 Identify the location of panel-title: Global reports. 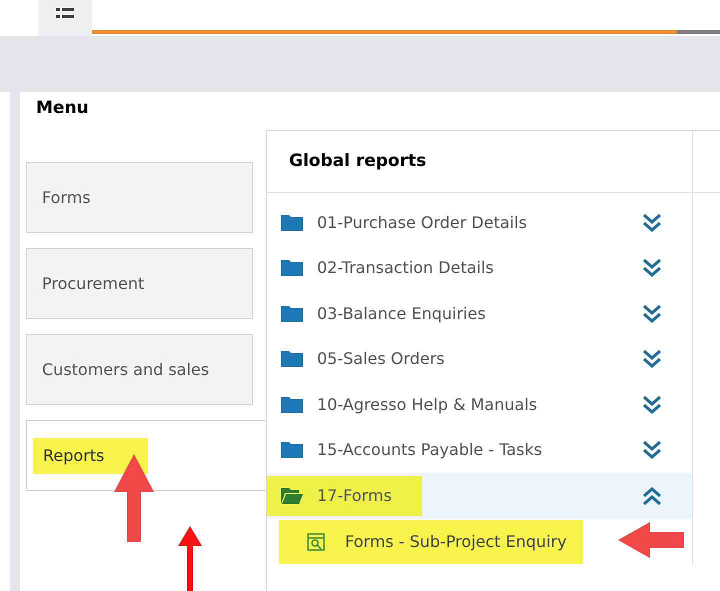
(480, 161).